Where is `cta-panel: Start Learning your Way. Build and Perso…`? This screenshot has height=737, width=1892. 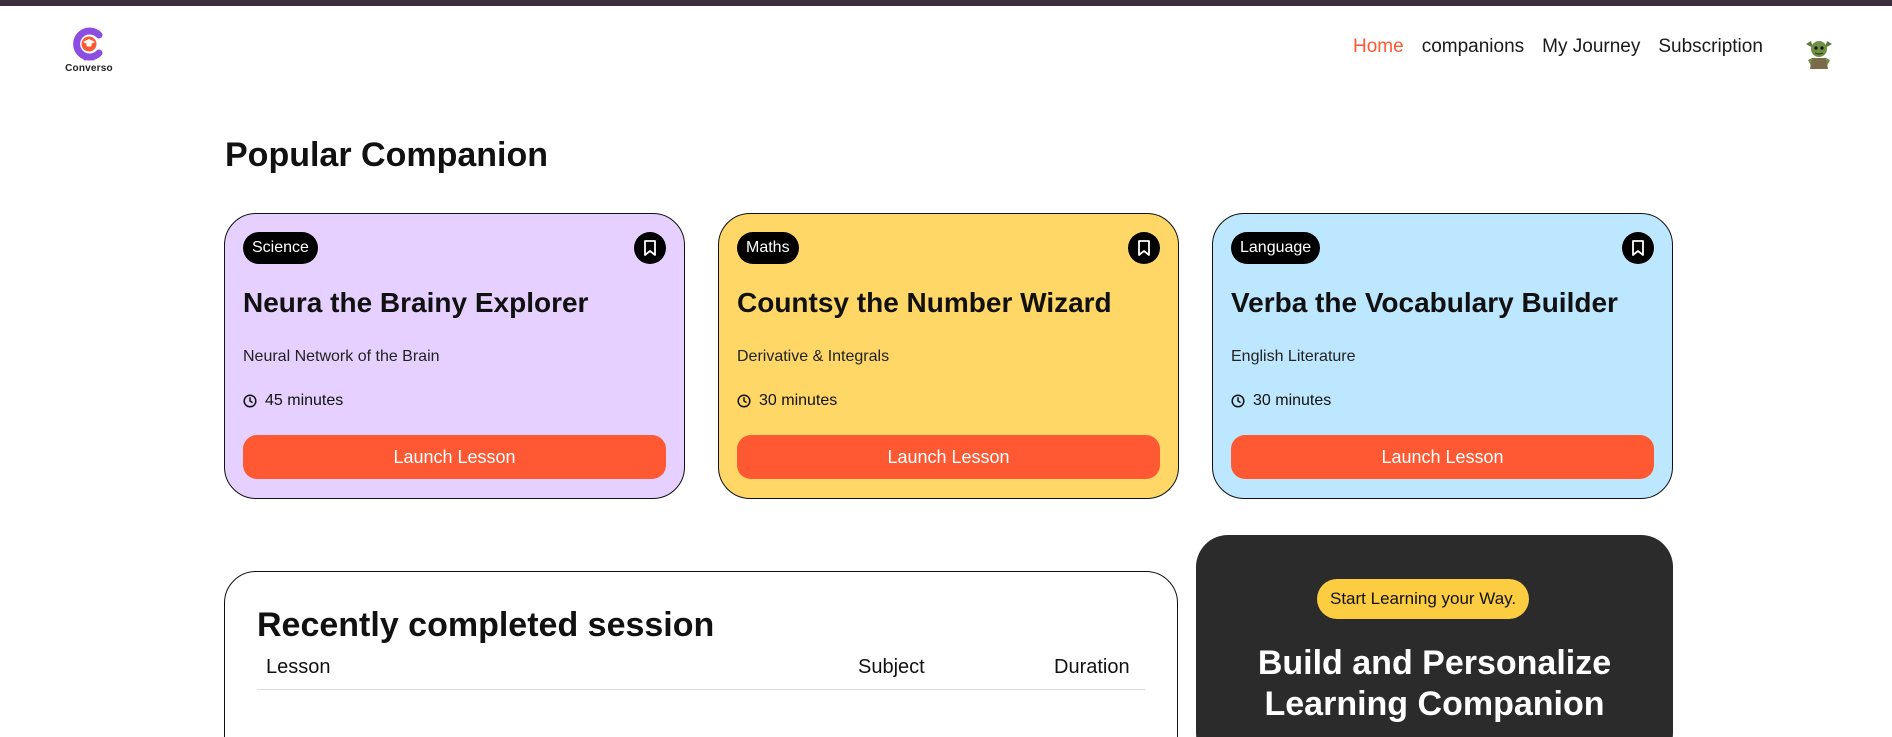 cta-panel: Start Learning your Way. Build and Perso… is located at coordinates (1434, 636).